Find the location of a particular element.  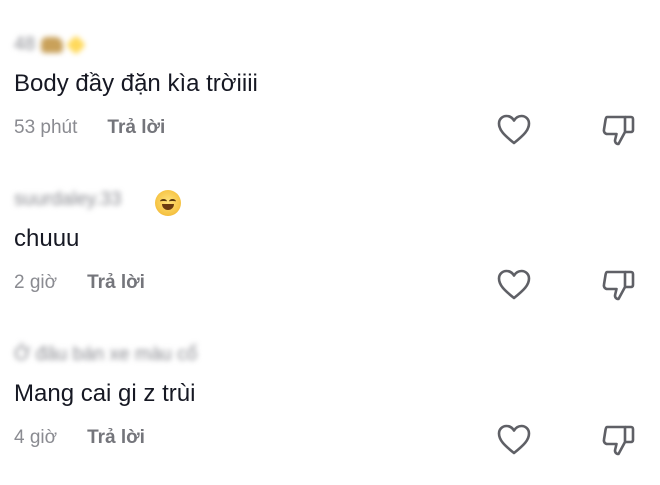

comment-text: Mang cai gi z trùi is located at coordinates (105, 393).